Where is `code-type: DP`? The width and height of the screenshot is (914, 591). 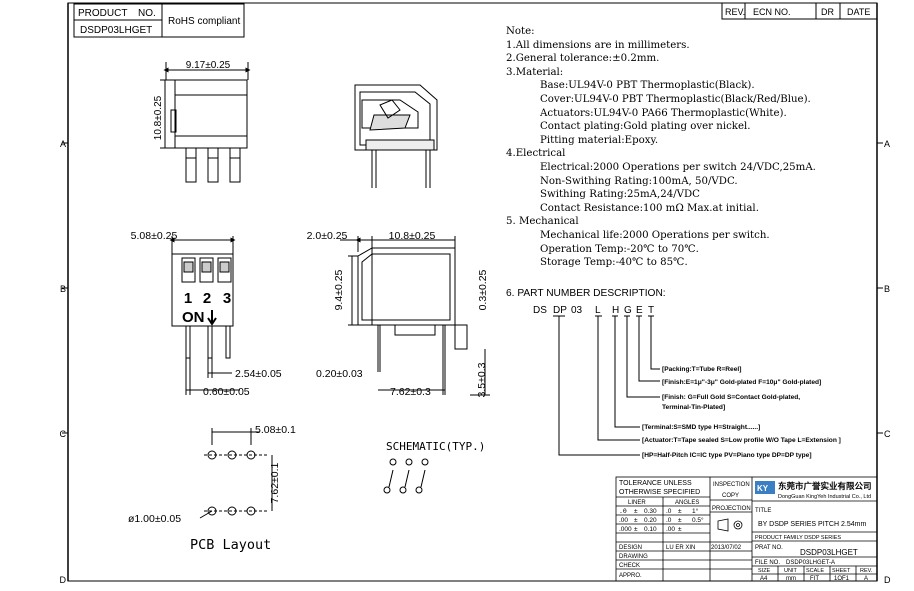
code-type: DP is located at coordinates (560, 310).